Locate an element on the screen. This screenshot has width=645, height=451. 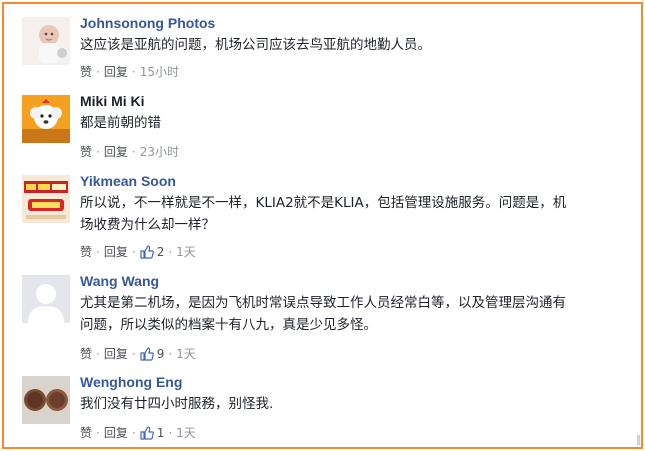
comment-text-line: 场收费为什么却一样？ is located at coordinates (147, 225).